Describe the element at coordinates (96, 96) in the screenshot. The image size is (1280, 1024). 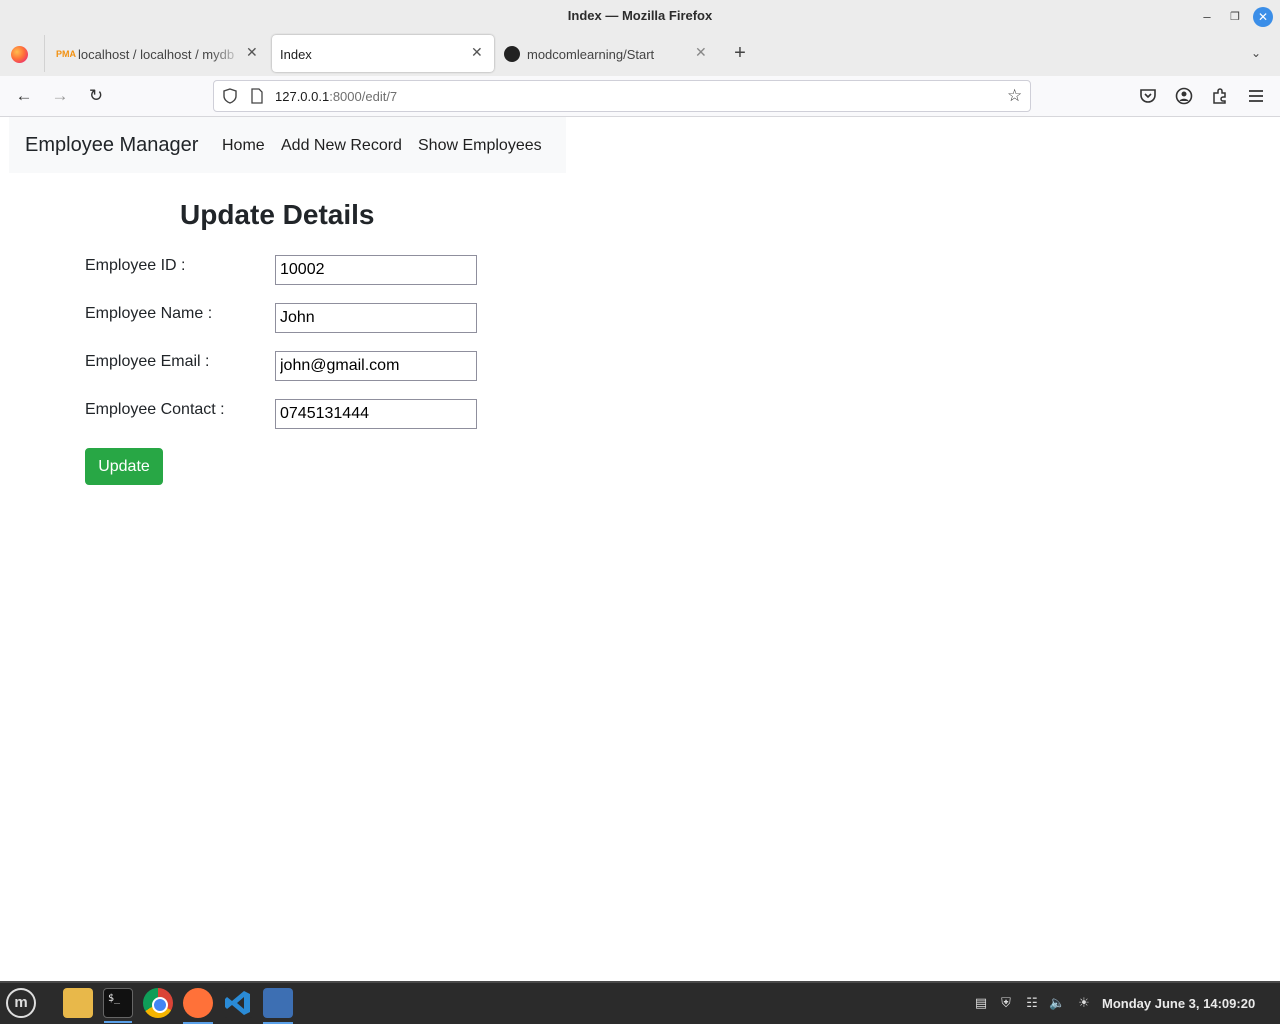
I see `reload-icon: ↻` at that location.